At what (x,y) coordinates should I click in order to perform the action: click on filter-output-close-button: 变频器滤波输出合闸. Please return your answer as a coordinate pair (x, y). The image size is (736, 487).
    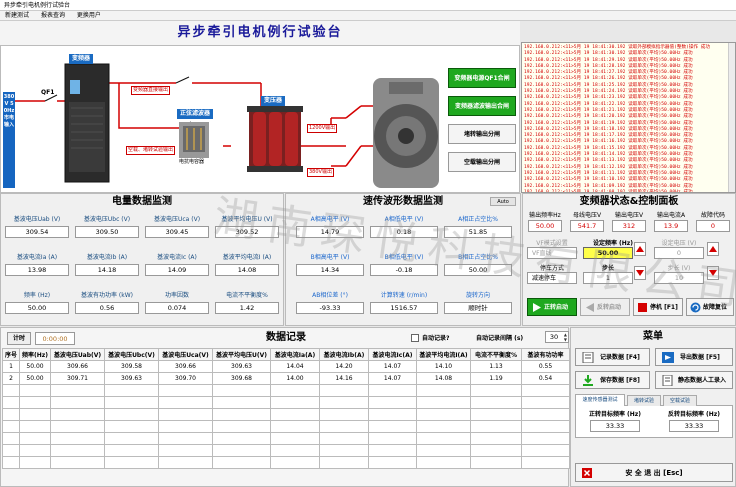
    Looking at the image, I should click on (482, 106).